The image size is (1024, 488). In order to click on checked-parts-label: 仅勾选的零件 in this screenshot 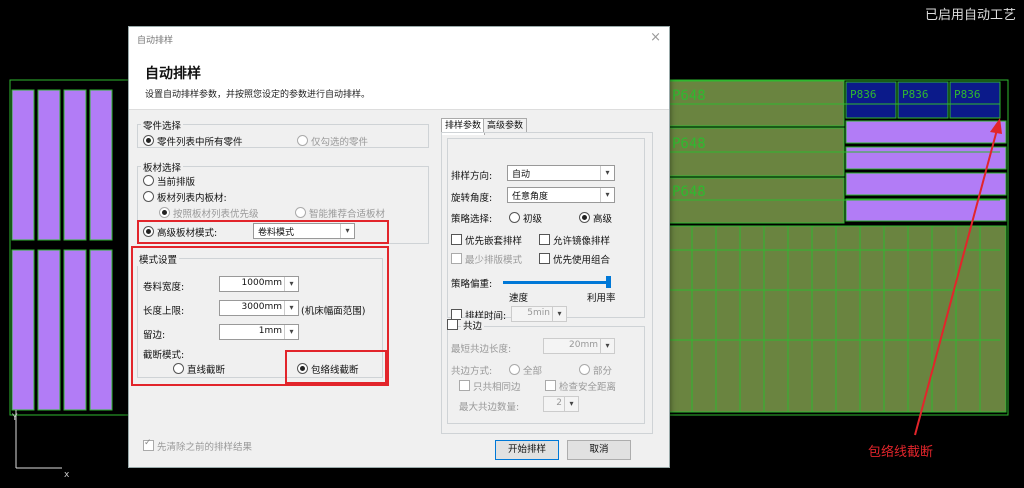, I will do `click(340, 142)`.